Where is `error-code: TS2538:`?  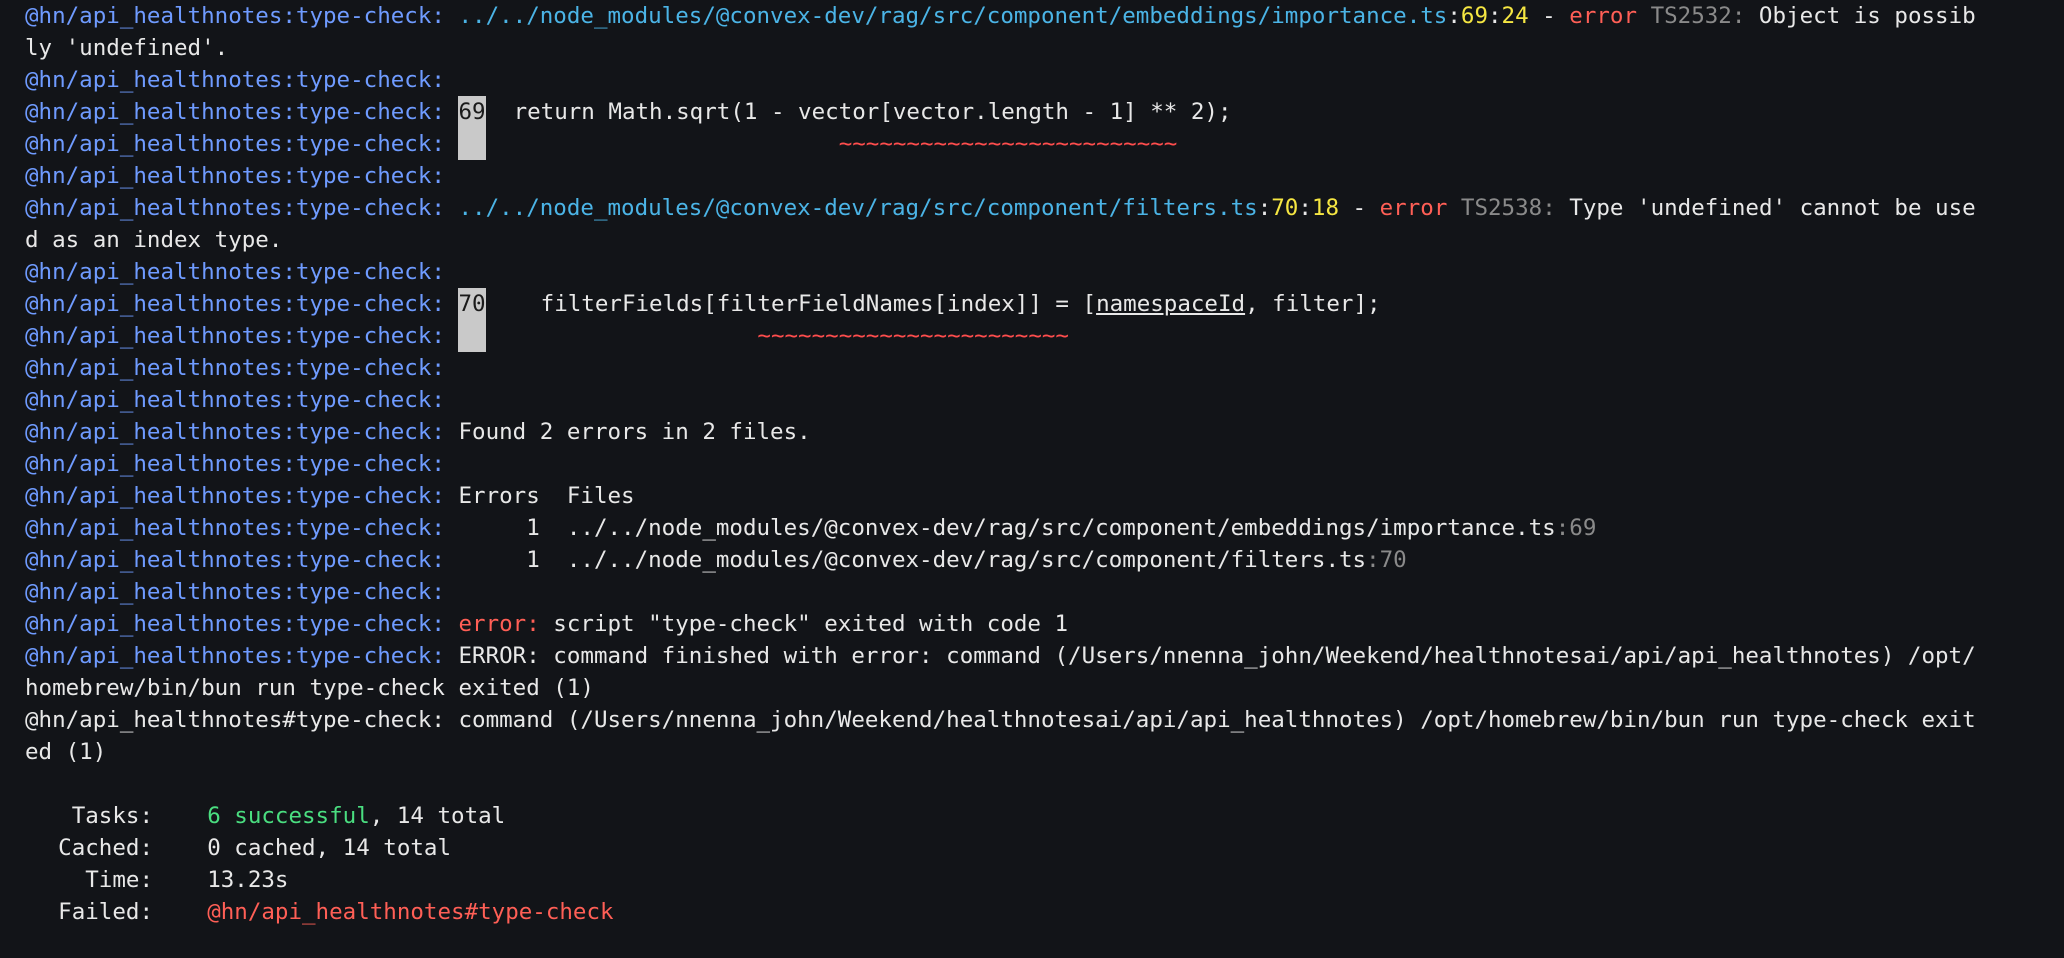 error-code: TS2538: is located at coordinates (1508, 208).